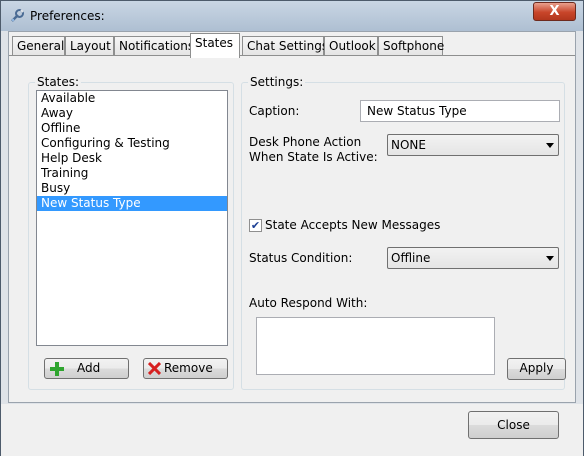 Image resolution: width=584 pixels, height=456 pixels. Describe the element at coordinates (277, 82) in the screenshot. I see `settings-group-label: Settings:` at that location.